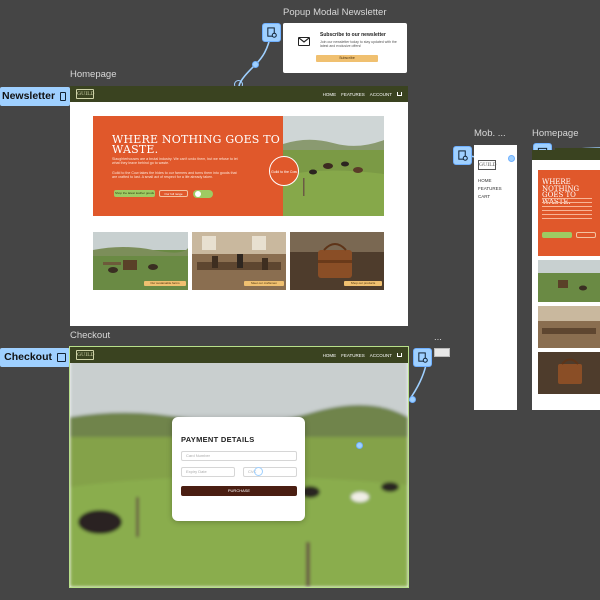 This screenshot has height=600, width=600. Describe the element at coordinates (555, 133) in the screenshot. I see `frame-label-homepage-mobile: Homepage` at that location.